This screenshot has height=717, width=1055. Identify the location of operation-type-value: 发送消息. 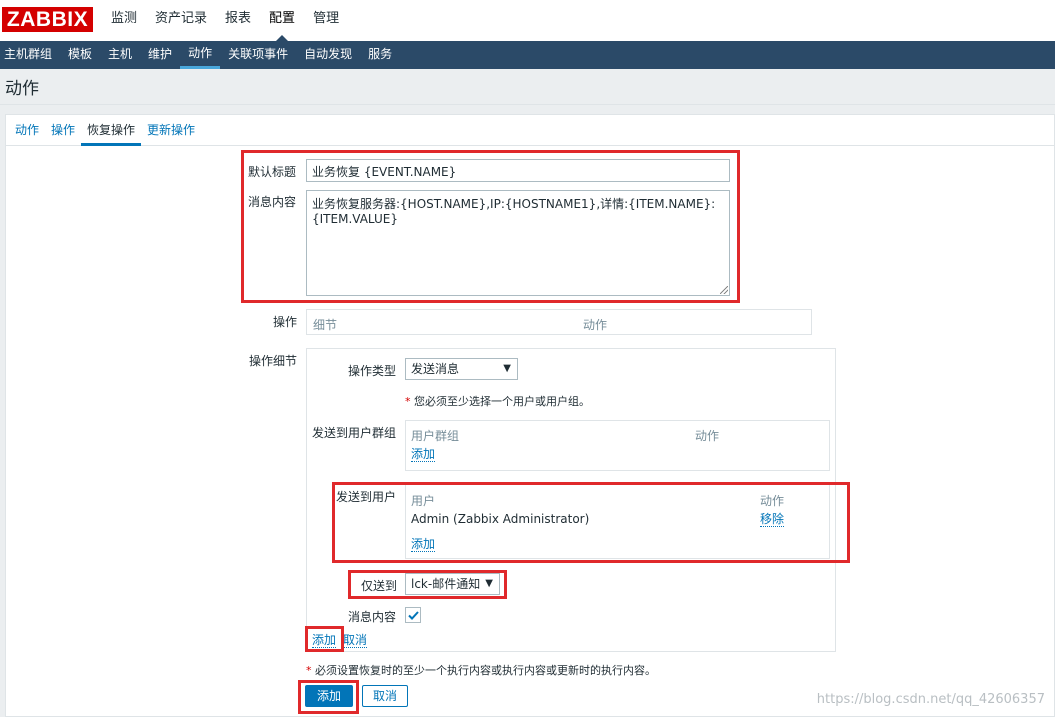
(435, 369).